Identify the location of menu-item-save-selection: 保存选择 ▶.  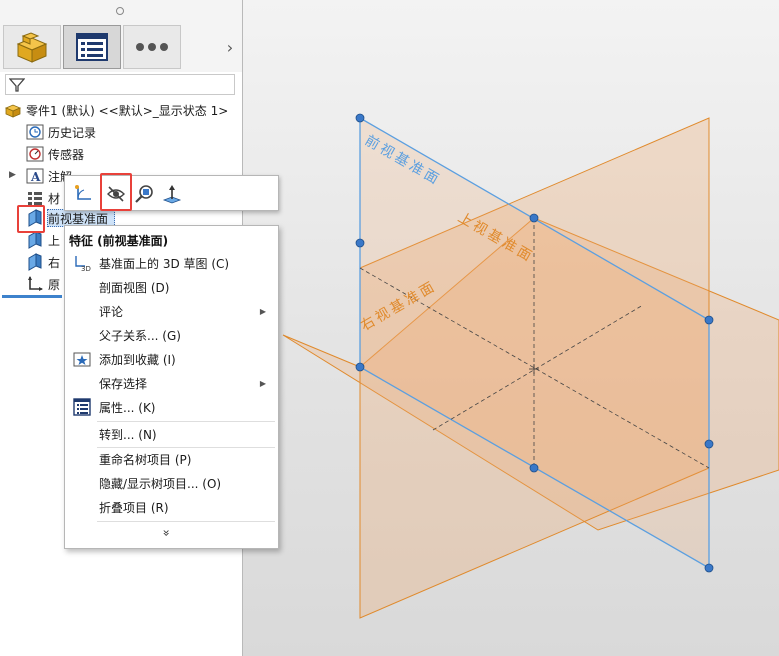
(171, 383).